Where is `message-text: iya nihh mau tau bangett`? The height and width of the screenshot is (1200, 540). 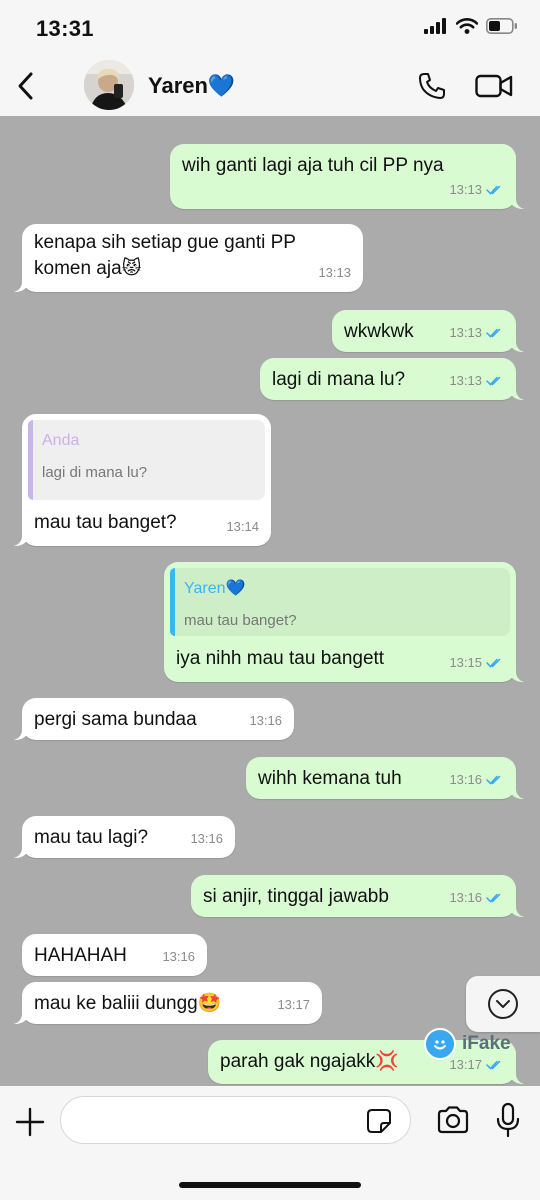
message-text: iya nihh mau tau bangett is located at coordinates (280, 658).